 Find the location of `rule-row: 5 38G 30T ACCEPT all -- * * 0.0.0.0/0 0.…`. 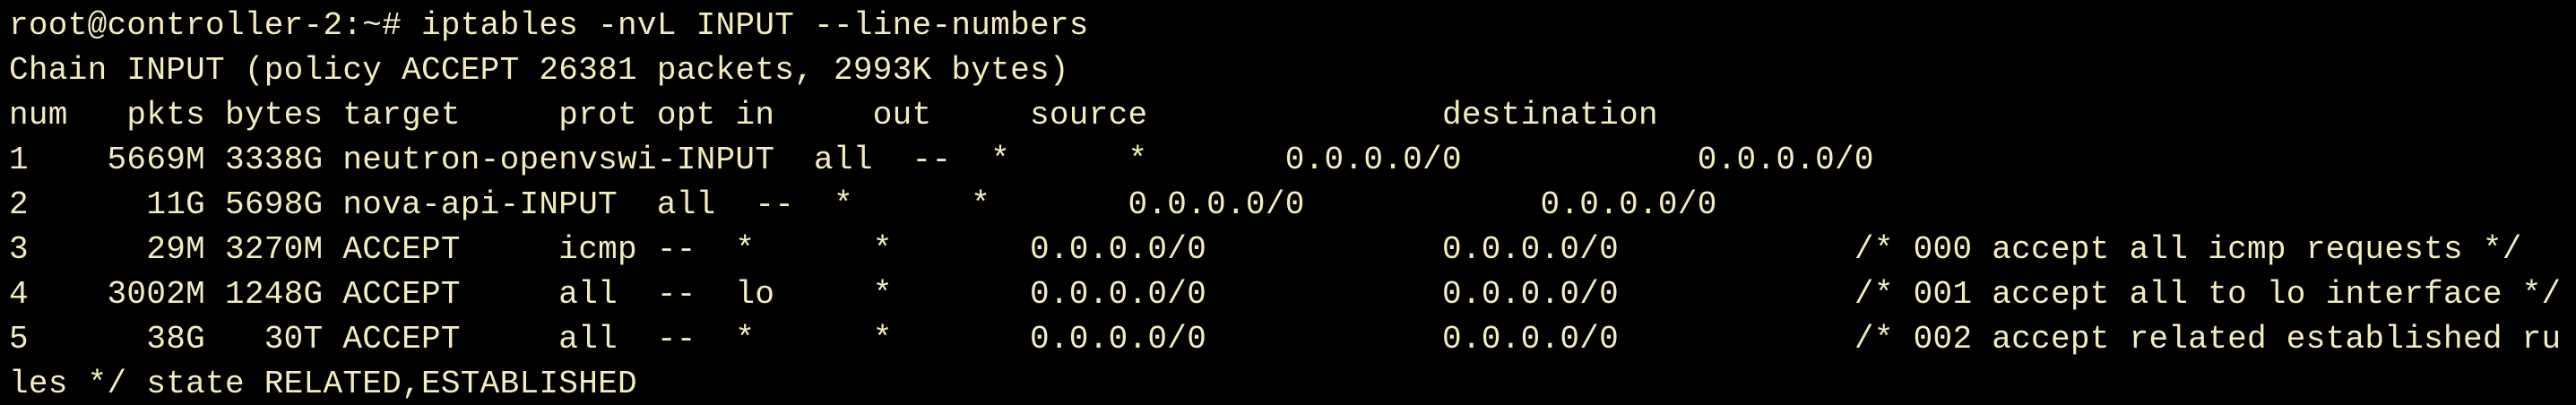

rule-row: 5 38G 30T ACCEPT all -- * * 0.0.0.0/0 0.… is located at coordinates (1285, 339).